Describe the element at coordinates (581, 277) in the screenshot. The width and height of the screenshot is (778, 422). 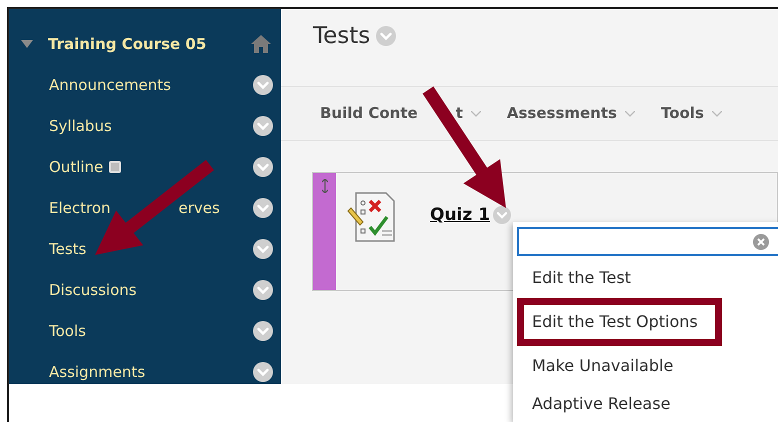
I see `menu-item: Edit the Test` at that location.